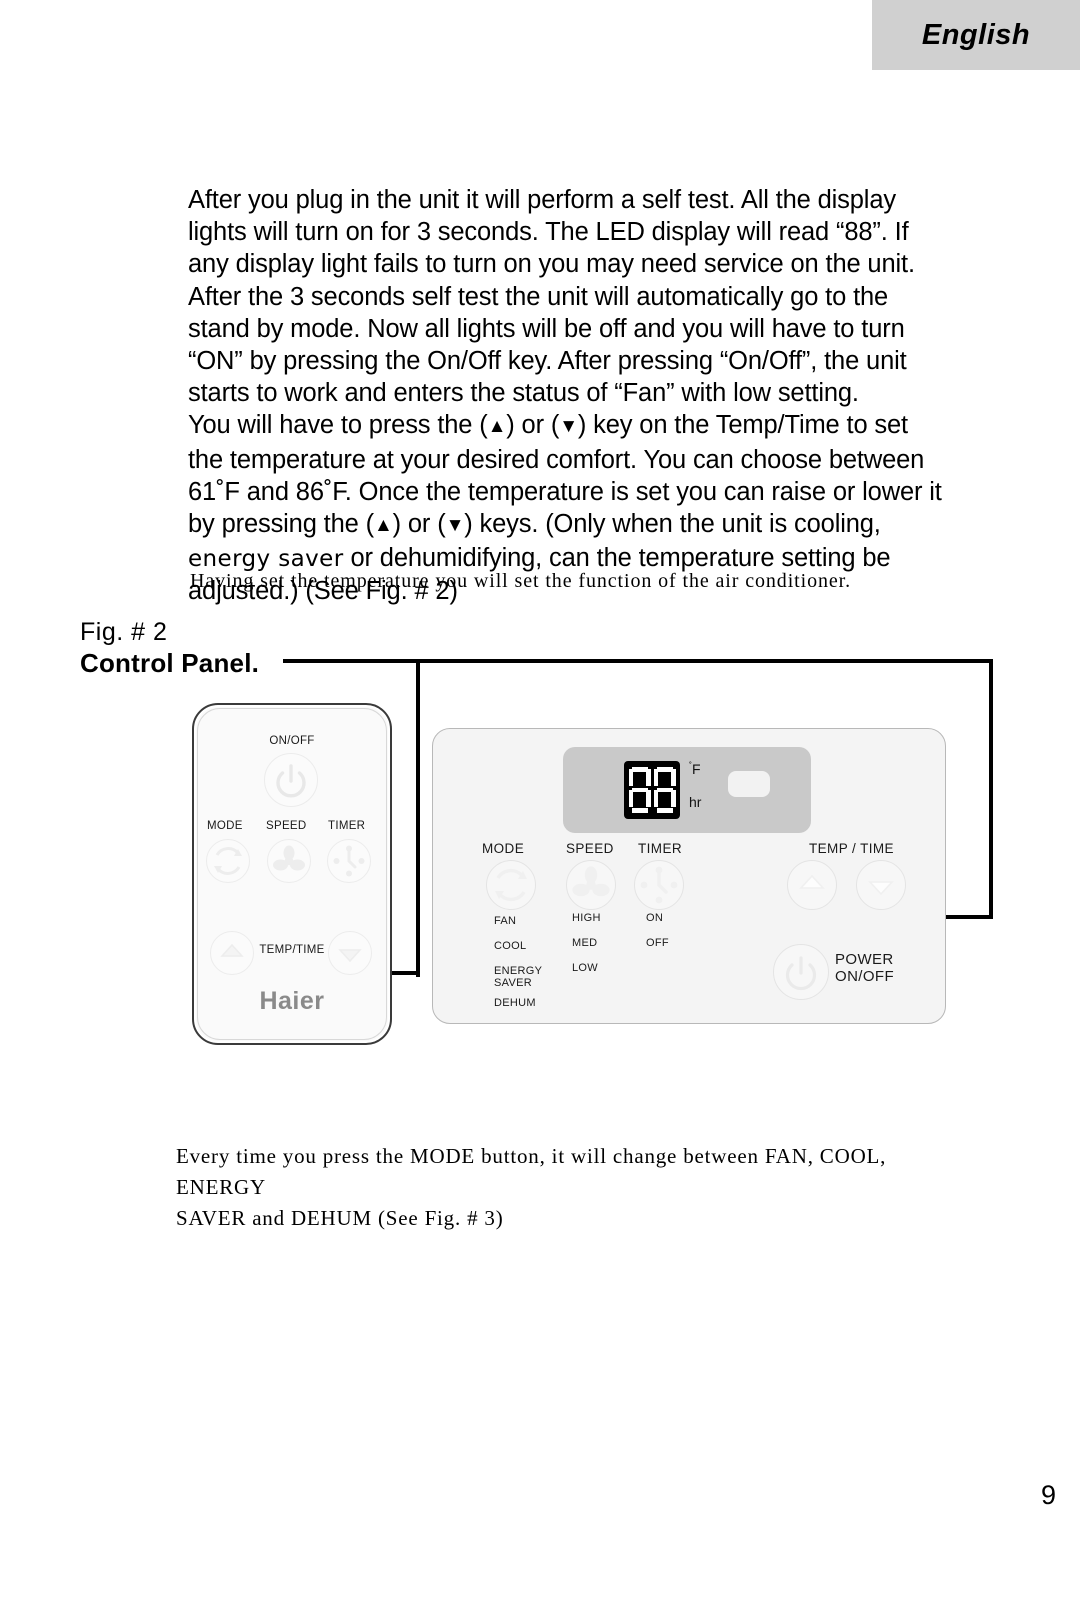  I want to click on panel-timer-option-on: ON, so click(655, 918).